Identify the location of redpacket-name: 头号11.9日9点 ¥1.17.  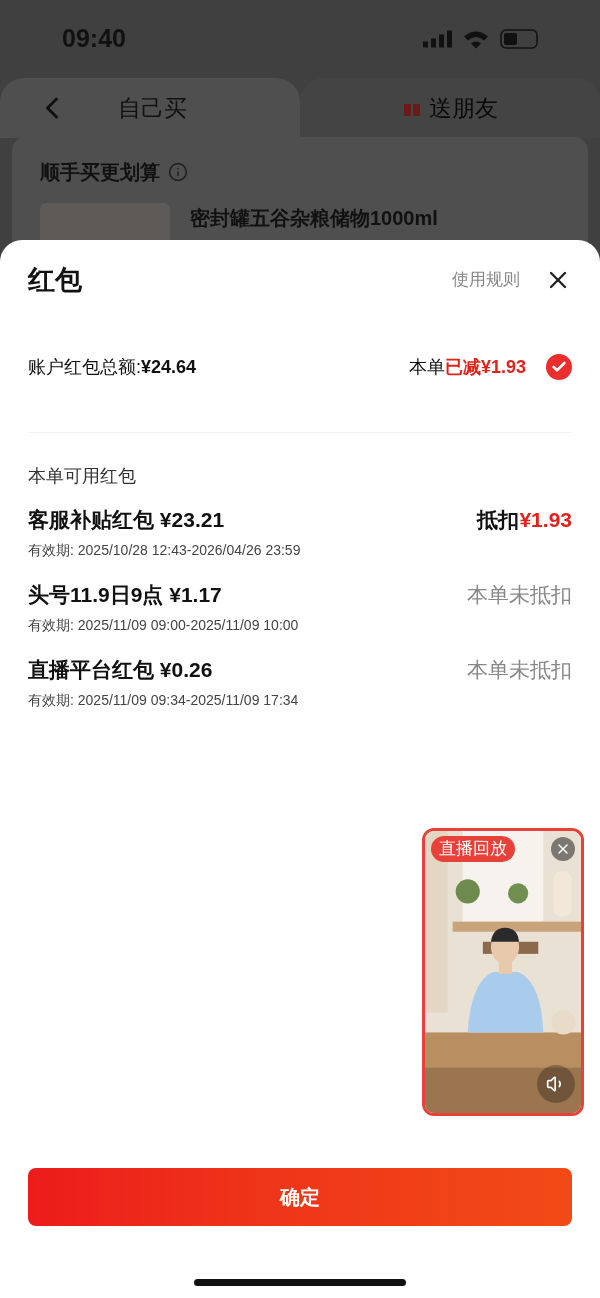
(125, 595).